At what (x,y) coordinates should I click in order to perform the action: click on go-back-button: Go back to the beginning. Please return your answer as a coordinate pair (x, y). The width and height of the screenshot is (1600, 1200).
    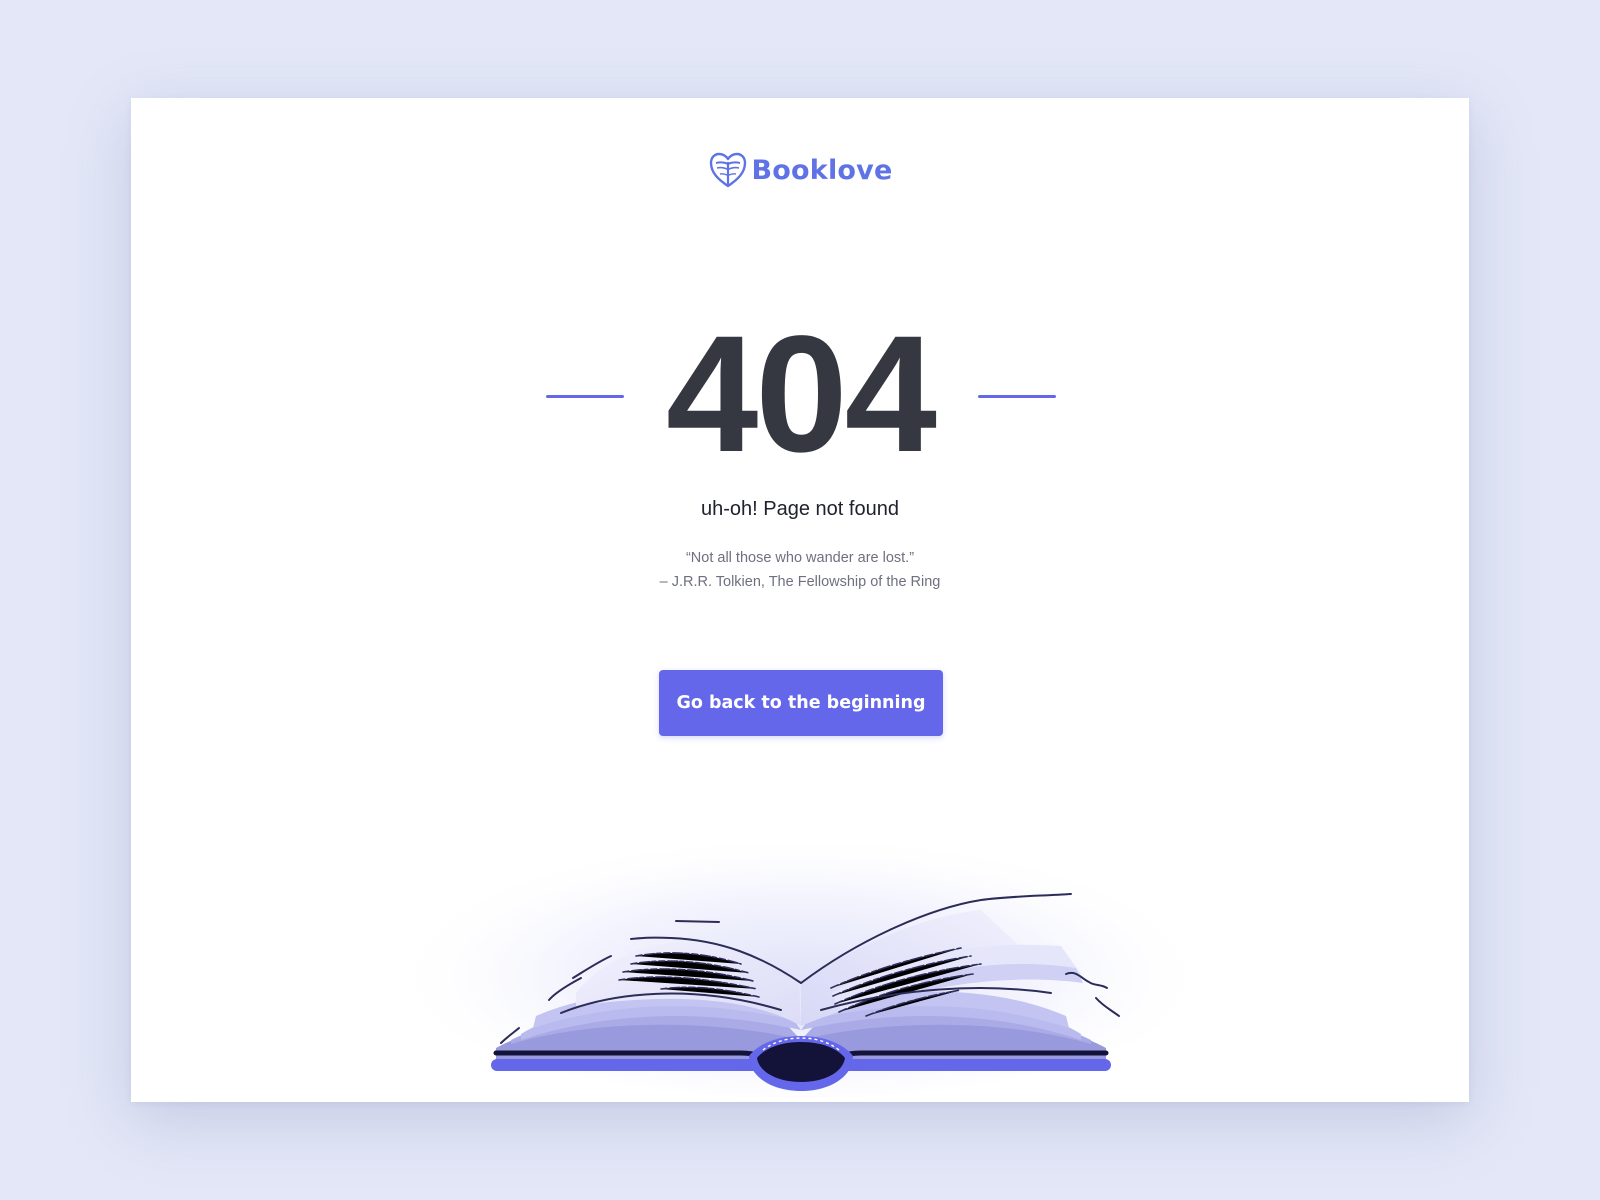
    Looking at the image, I should click on (801, 703).